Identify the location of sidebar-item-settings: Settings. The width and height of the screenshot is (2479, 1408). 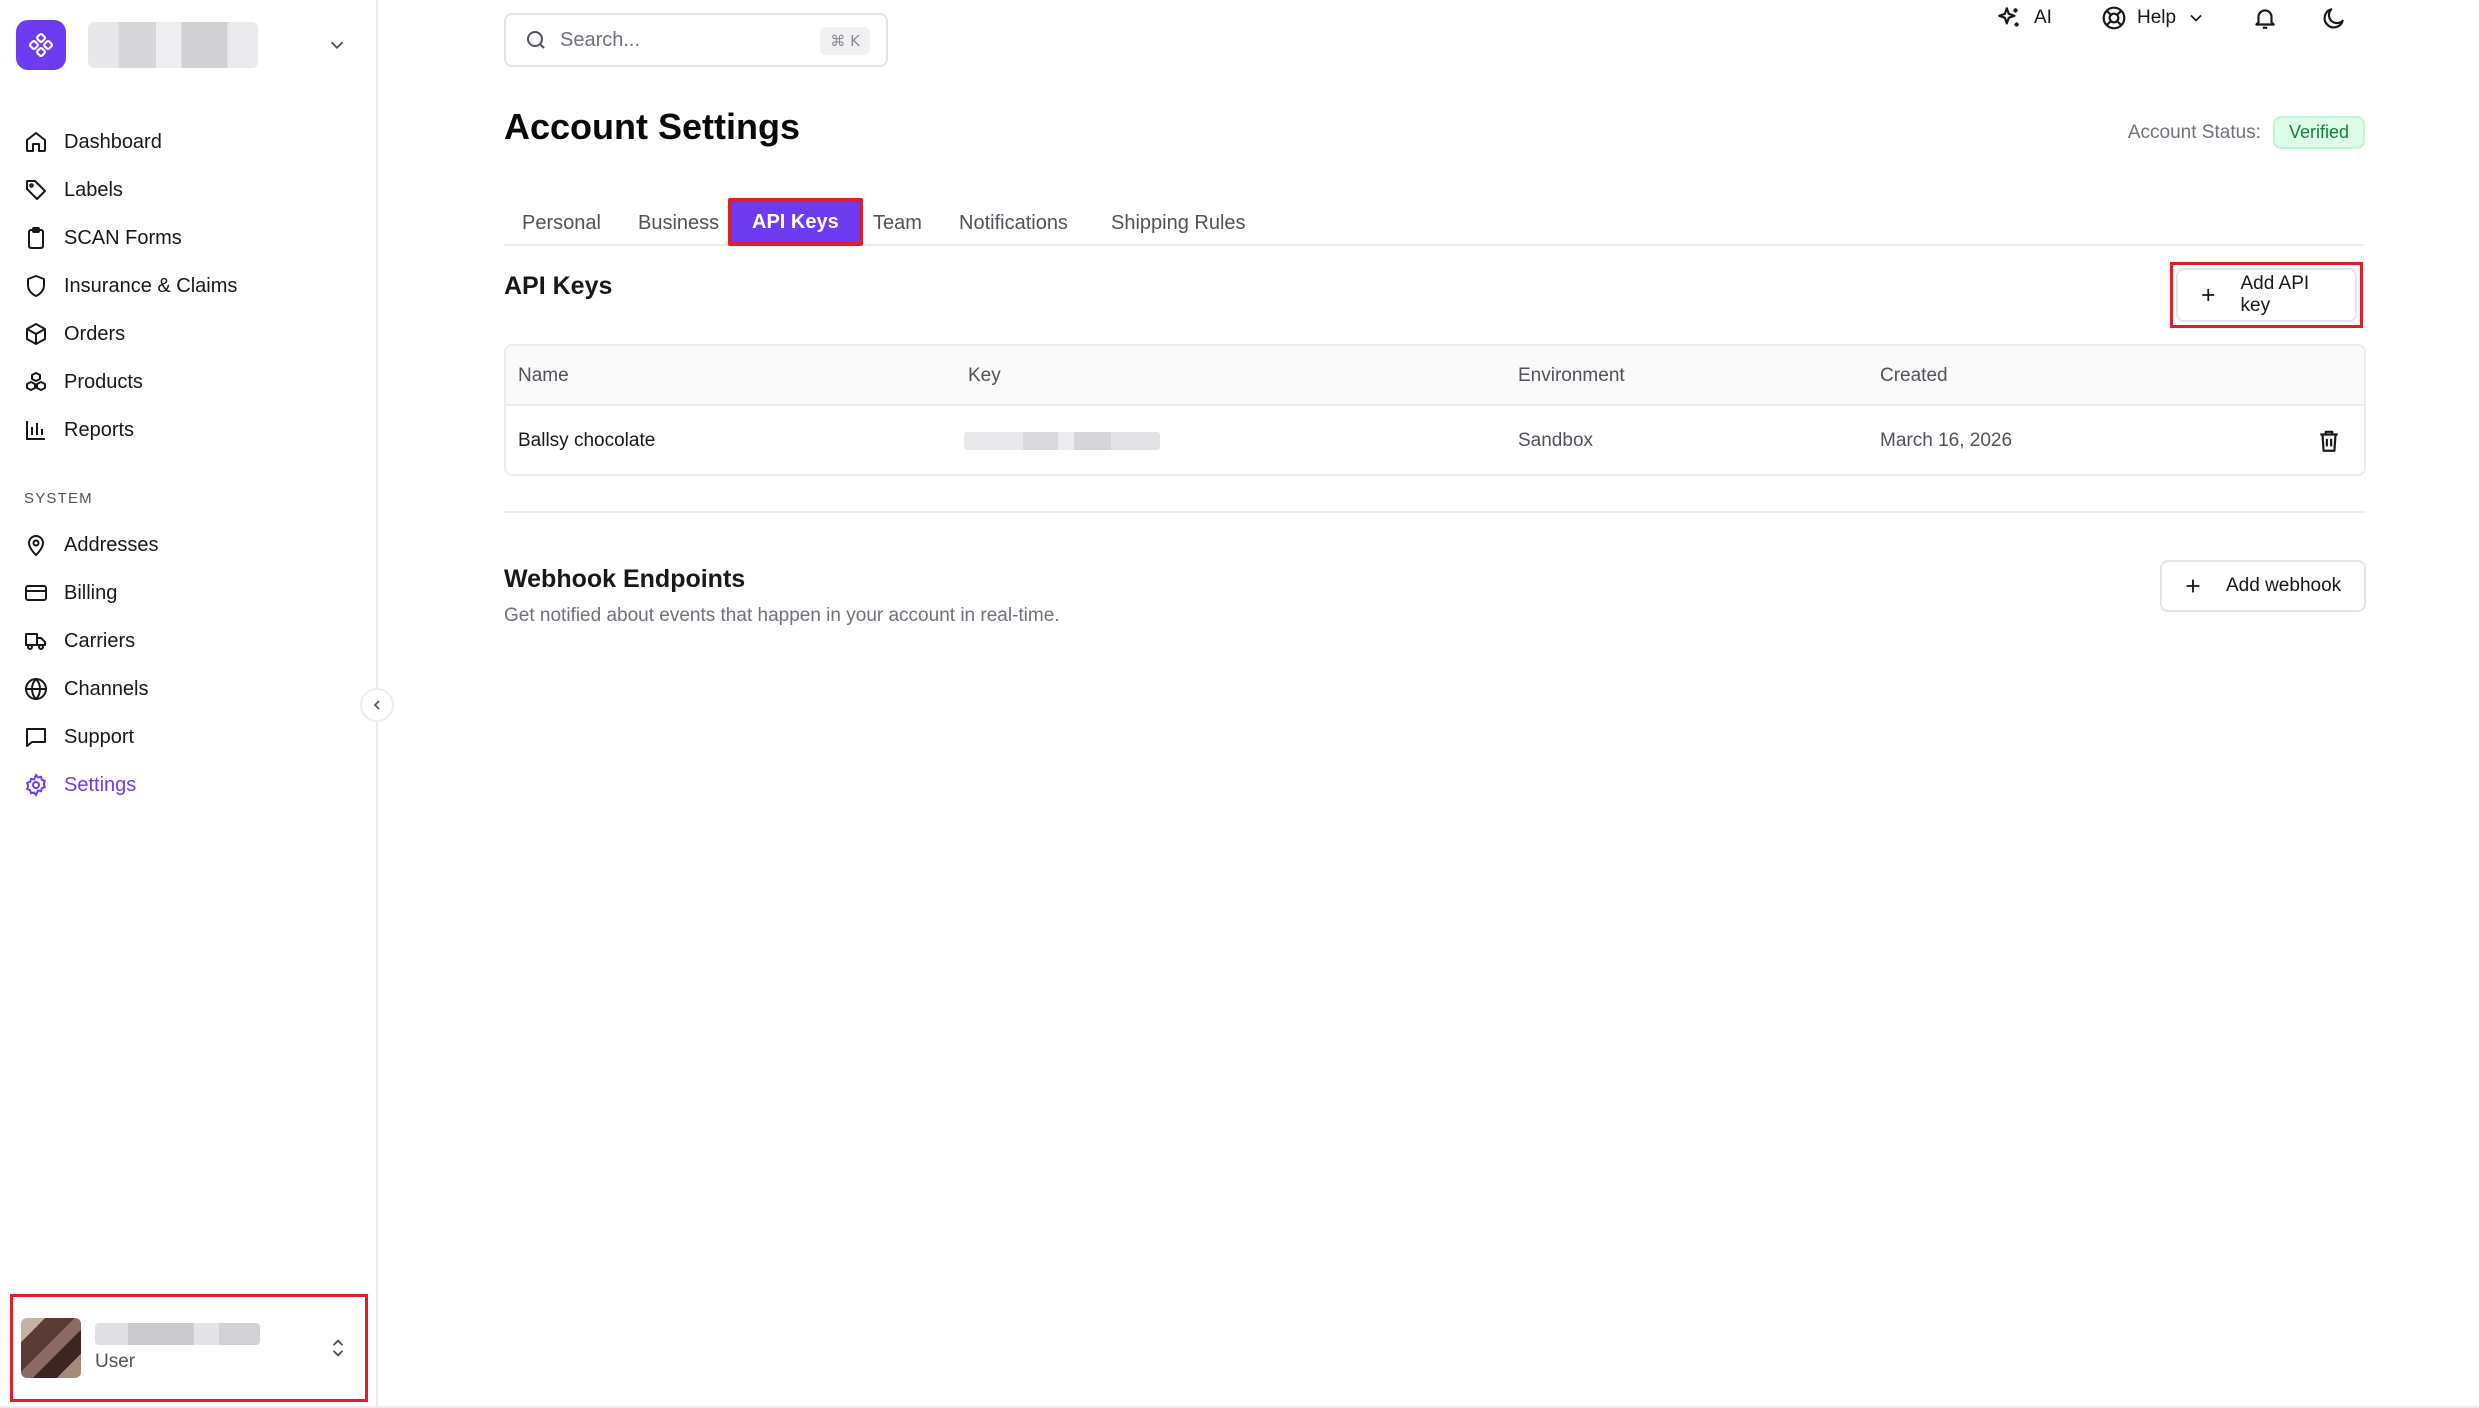
(186, 785).